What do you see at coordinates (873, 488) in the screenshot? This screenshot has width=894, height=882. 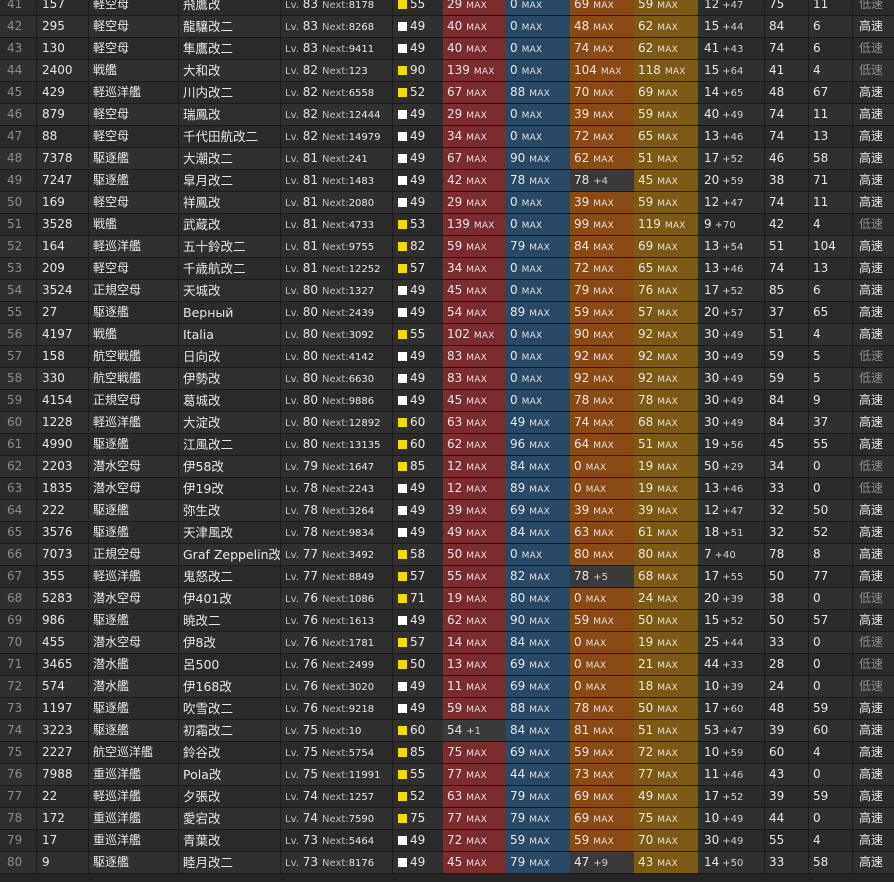 I see `speed-value: 低速` at bounding box center [873, 488].